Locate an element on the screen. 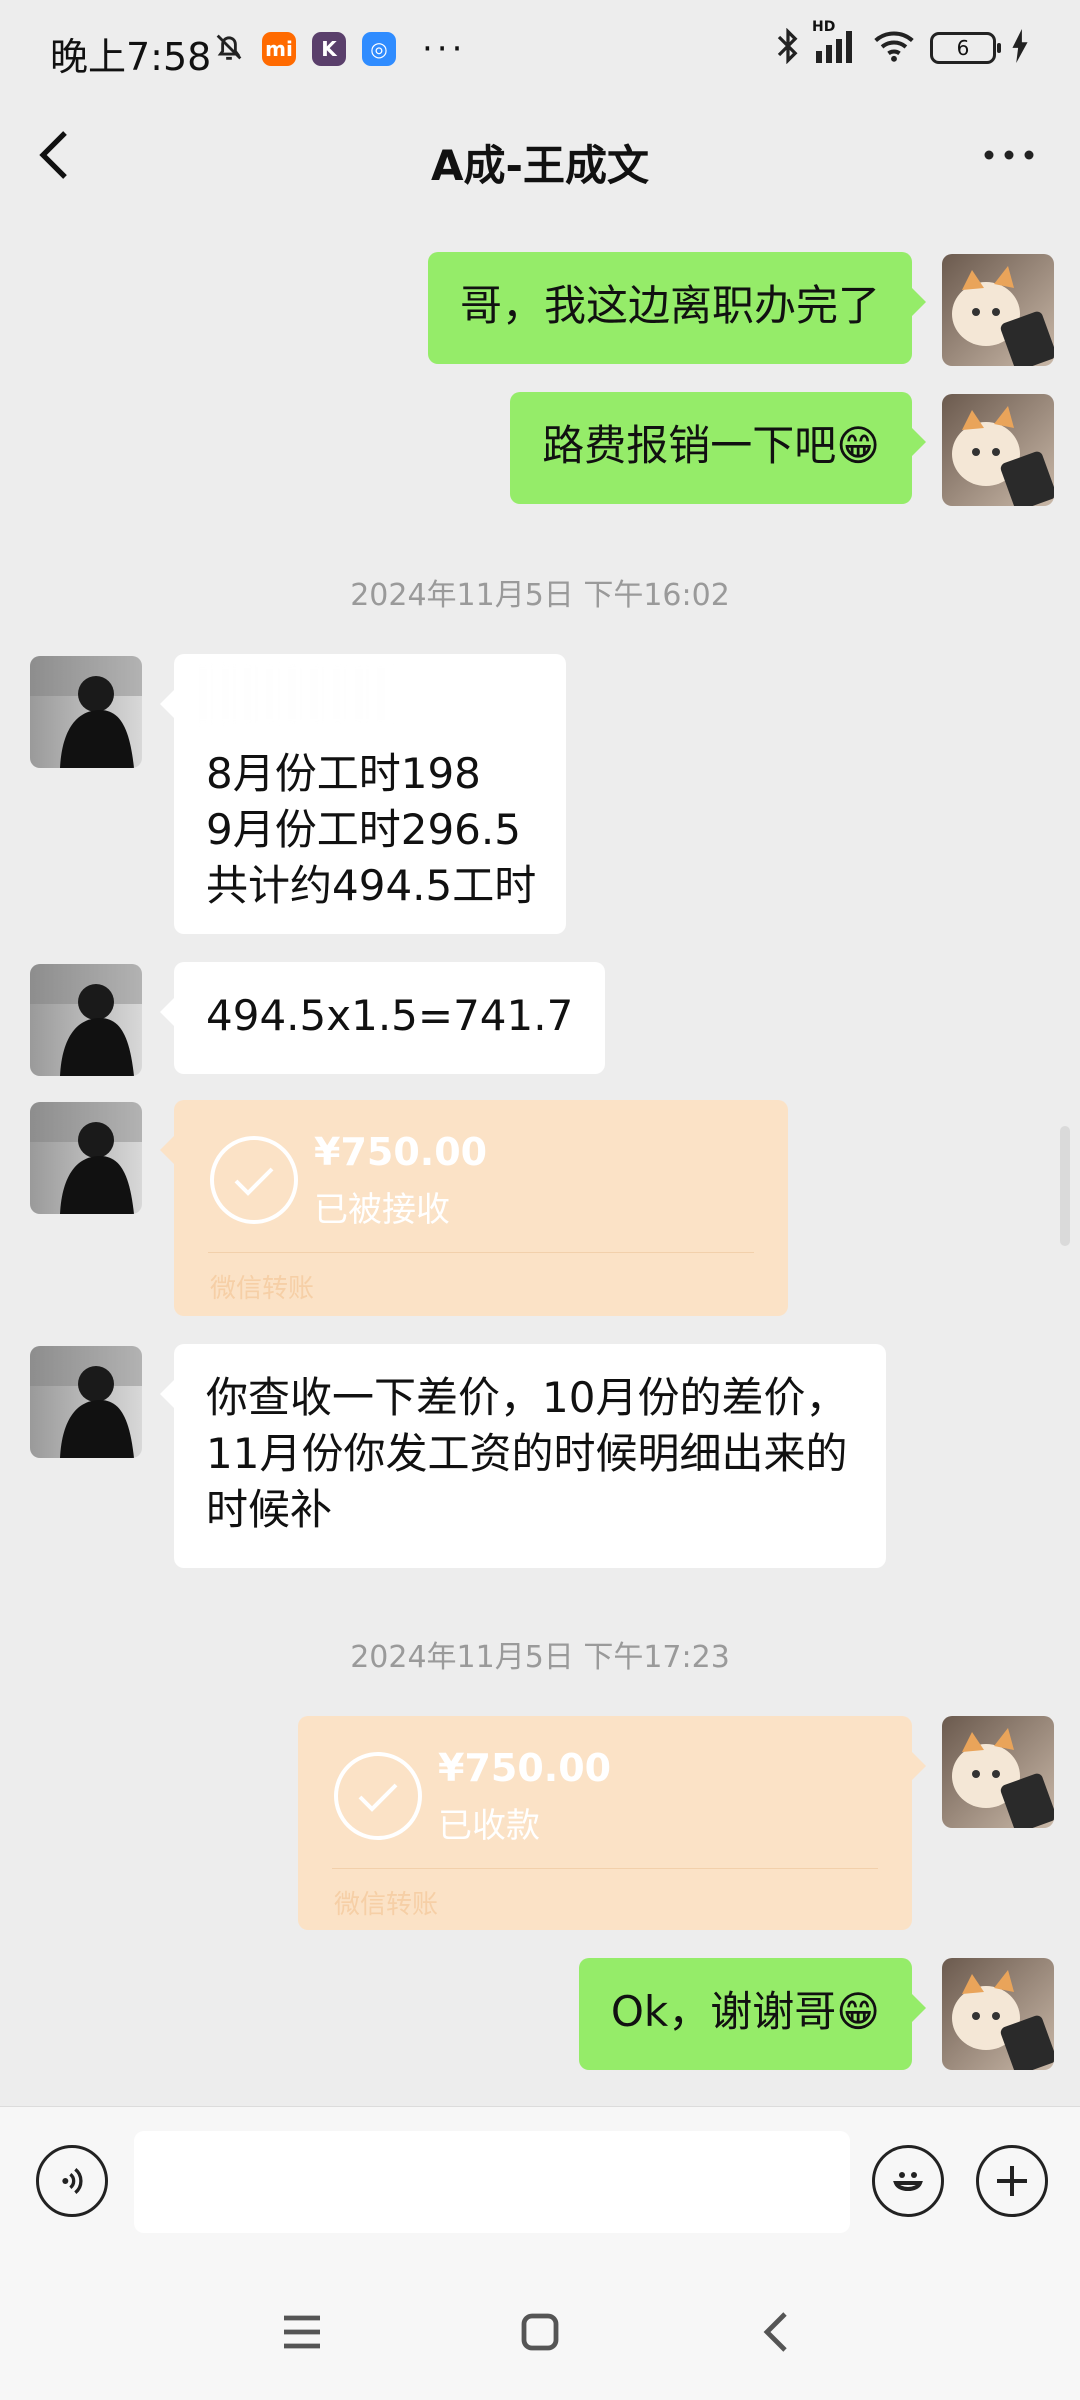 Image resolution: width=1080 pixels, height=2400 pixels. redacted-region is located at coordinates (294, 694).